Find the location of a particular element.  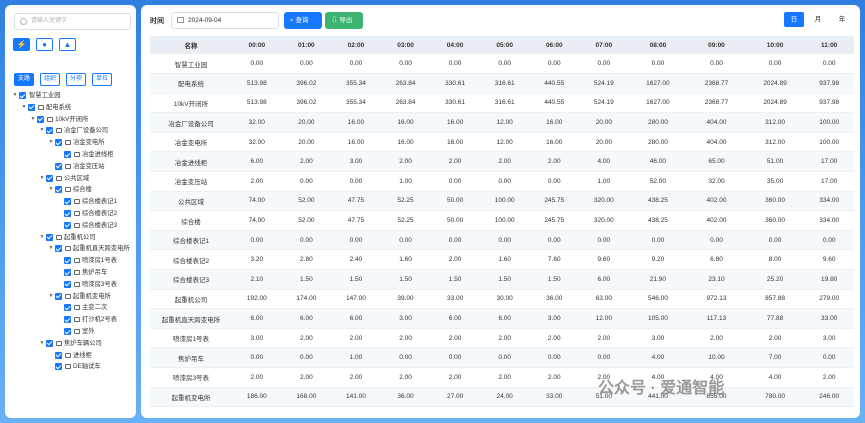

tree-node: 冶金变压站 is located at coordinates (76, 166).